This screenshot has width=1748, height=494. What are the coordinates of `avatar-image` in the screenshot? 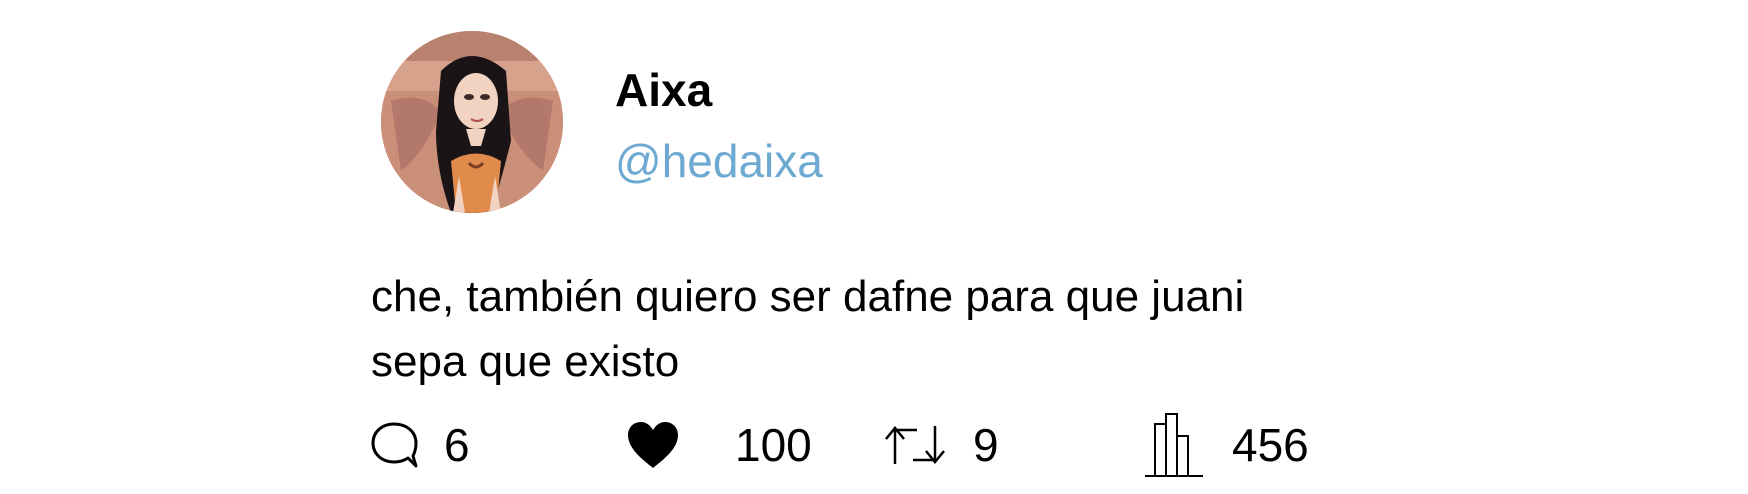 It's located at (472, 122).